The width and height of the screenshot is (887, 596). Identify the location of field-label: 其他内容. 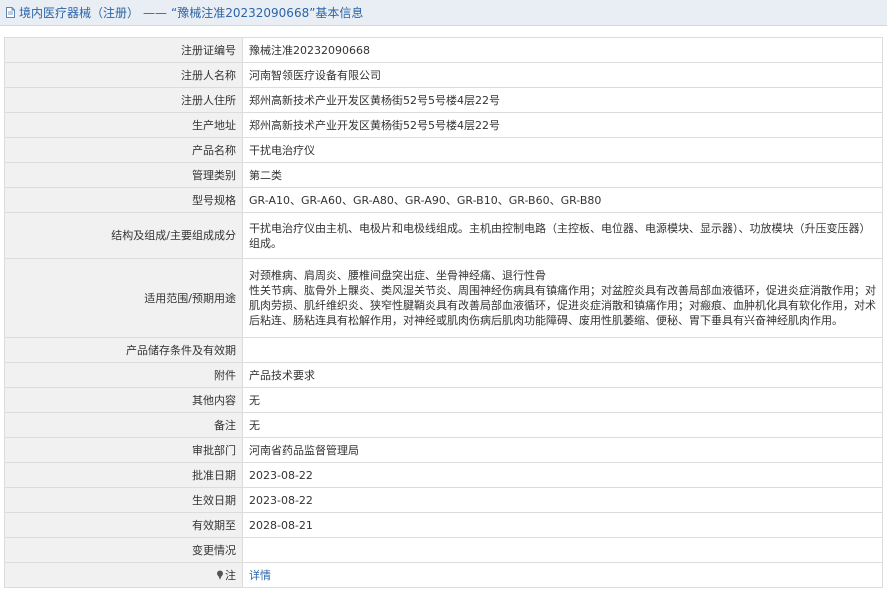
(123, 400).